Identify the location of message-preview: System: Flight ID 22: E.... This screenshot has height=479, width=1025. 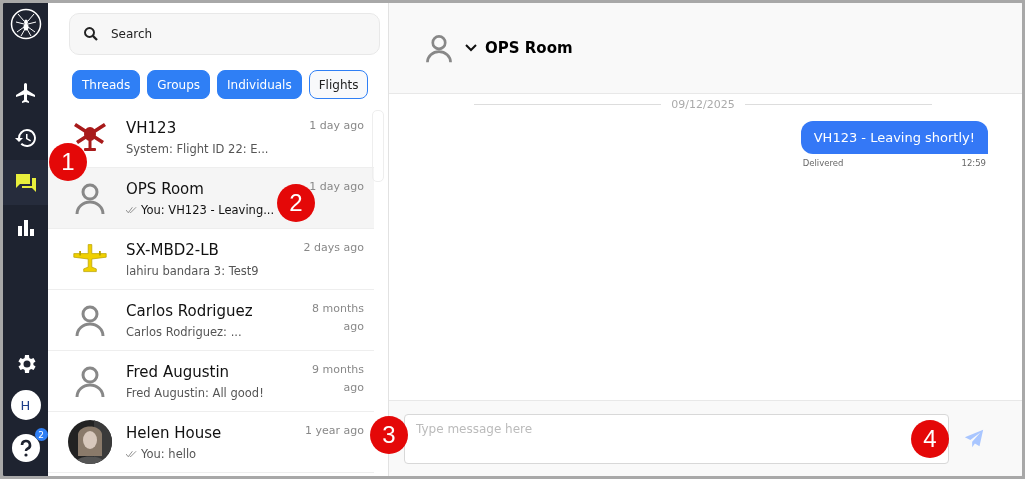
(197, 148).